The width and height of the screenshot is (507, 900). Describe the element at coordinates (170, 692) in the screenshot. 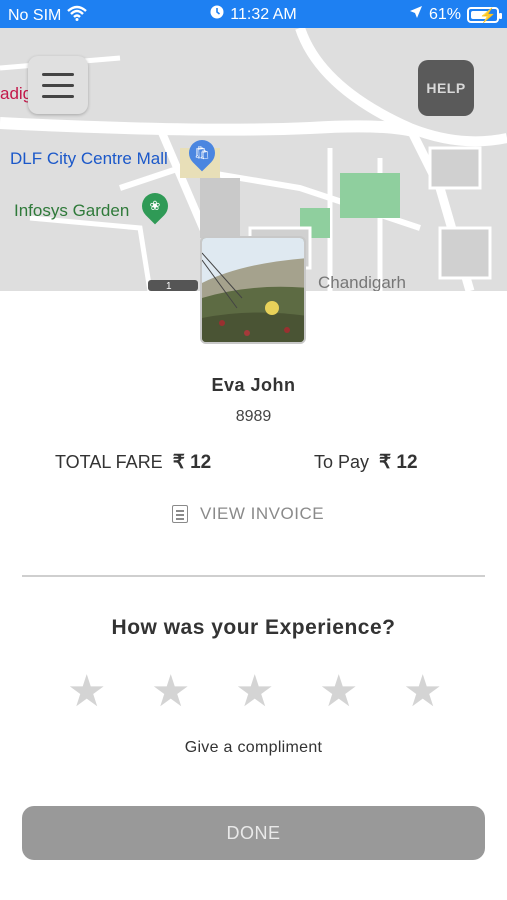

I see `star-2-icon: ★` at that location.